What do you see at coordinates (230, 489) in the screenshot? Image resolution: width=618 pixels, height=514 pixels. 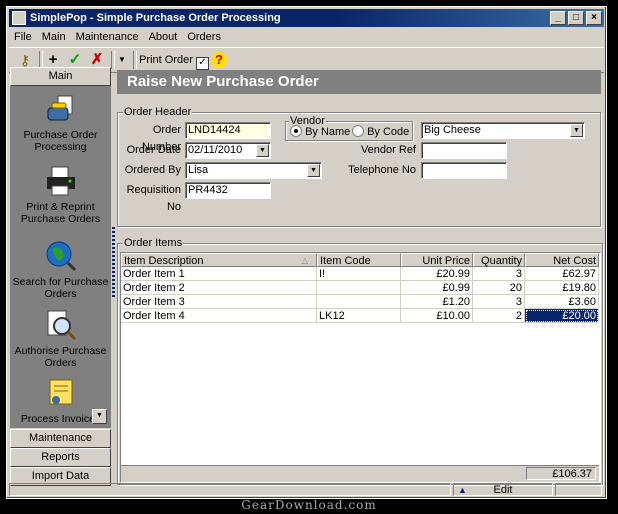 I see `status-panel-main` at bounding box center [230, 489].